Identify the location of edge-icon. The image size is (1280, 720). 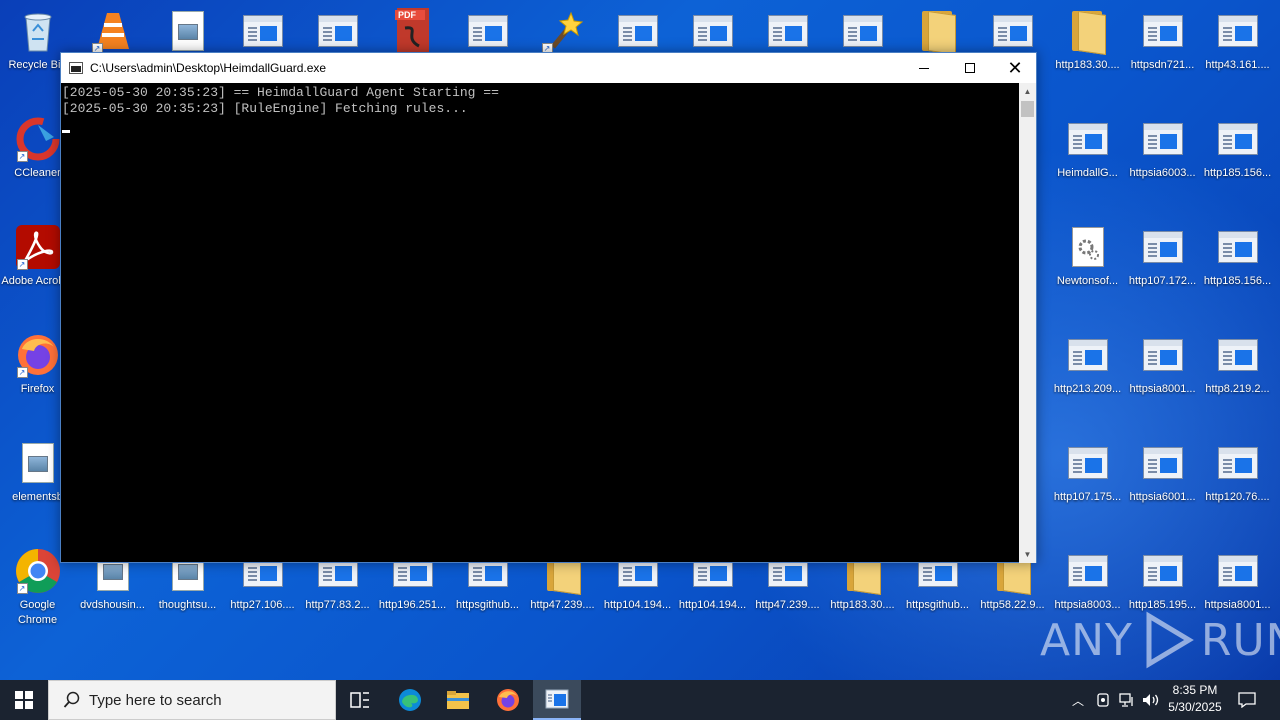
(410, 700).